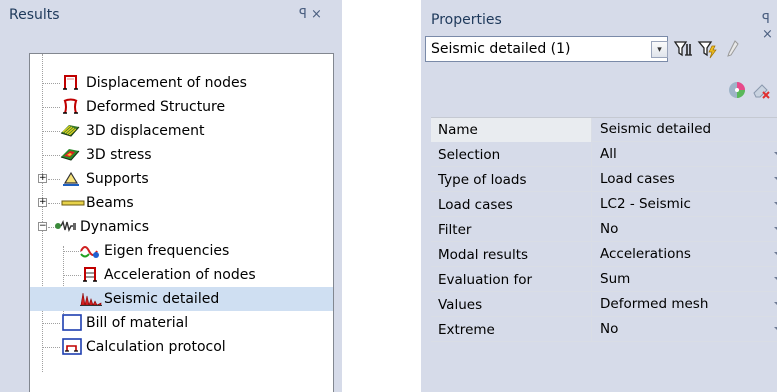  Describe the element at coordinates (71, 82) in the screenshot. I see `displacement-nodes-icon` at that location.